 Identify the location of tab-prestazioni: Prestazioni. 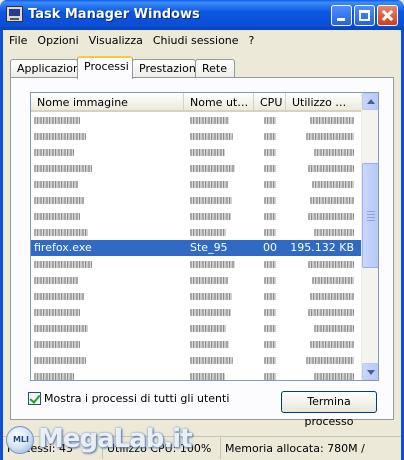
(165, 68).